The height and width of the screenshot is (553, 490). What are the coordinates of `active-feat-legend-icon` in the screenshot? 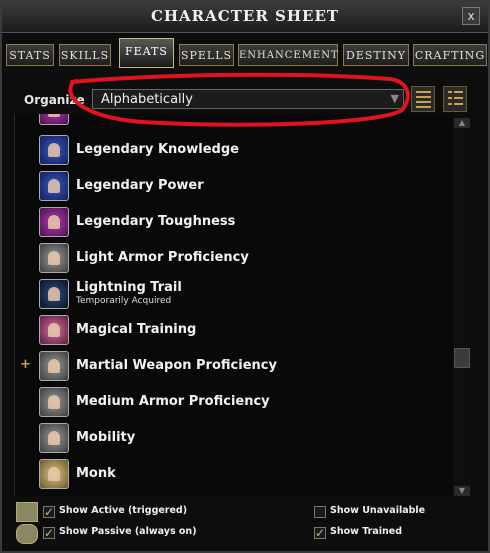 It's located at (27, 512).